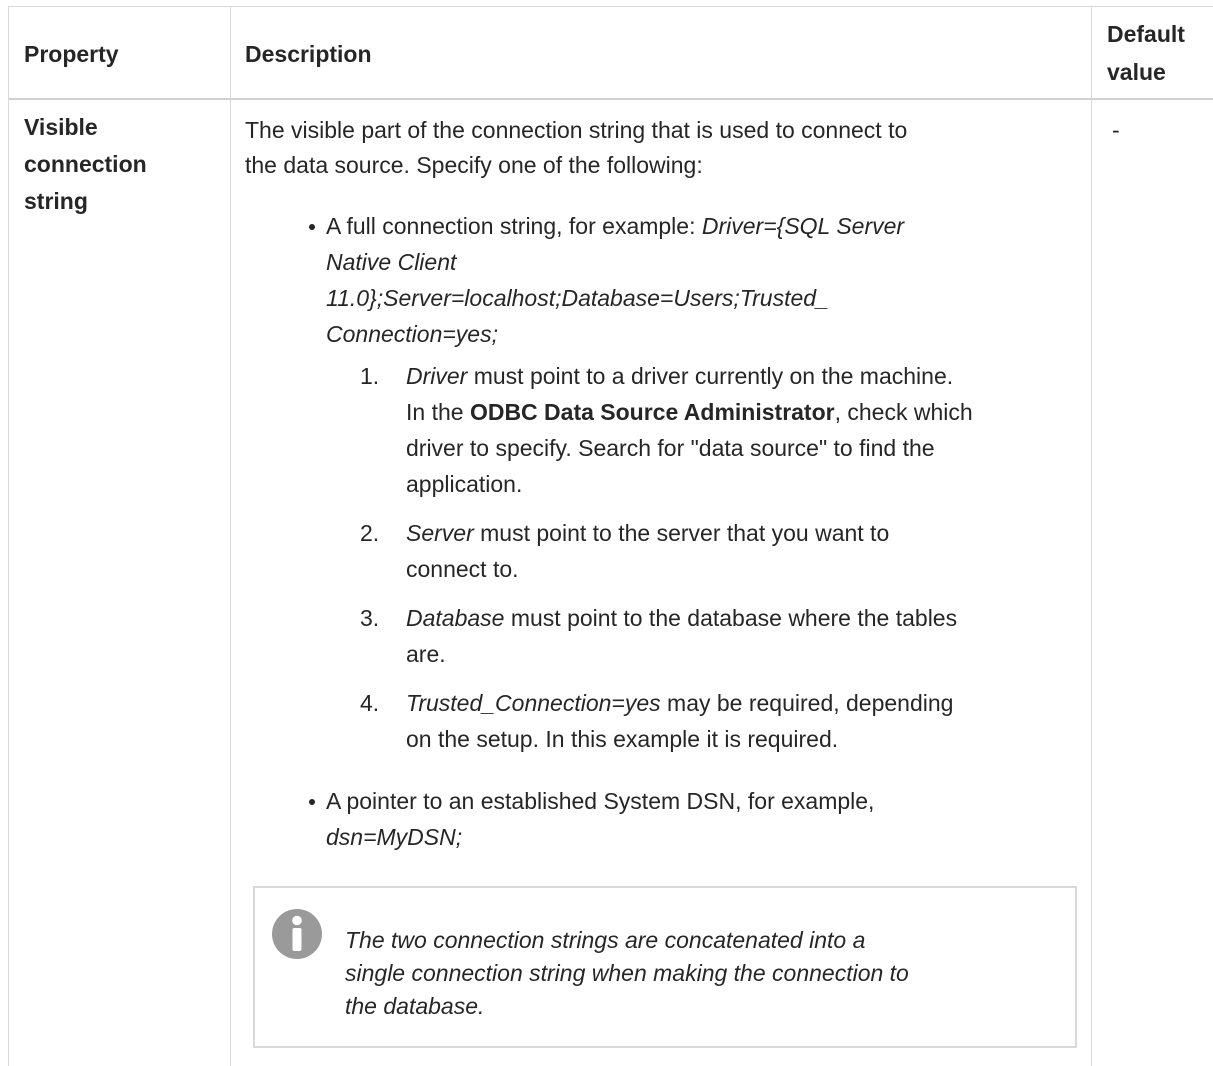  I want to click on step2-line2: connect to., so click(462, 569).